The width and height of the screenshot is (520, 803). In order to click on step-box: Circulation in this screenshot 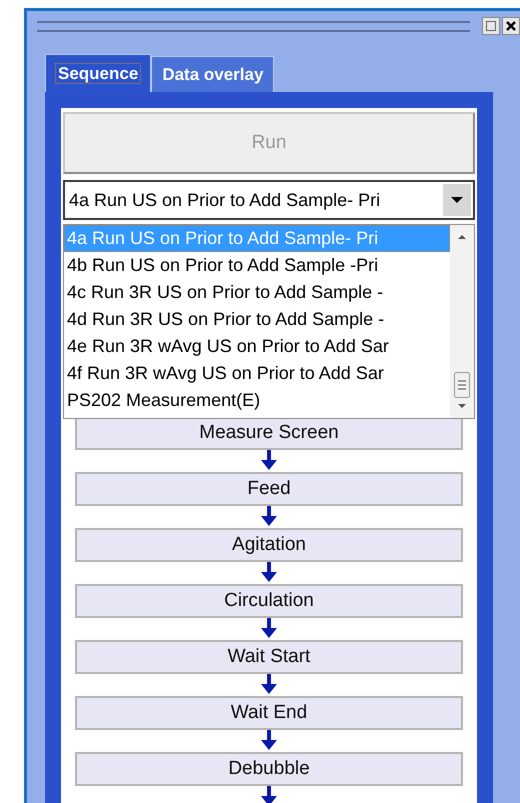, I will do `click(269, 601)`.